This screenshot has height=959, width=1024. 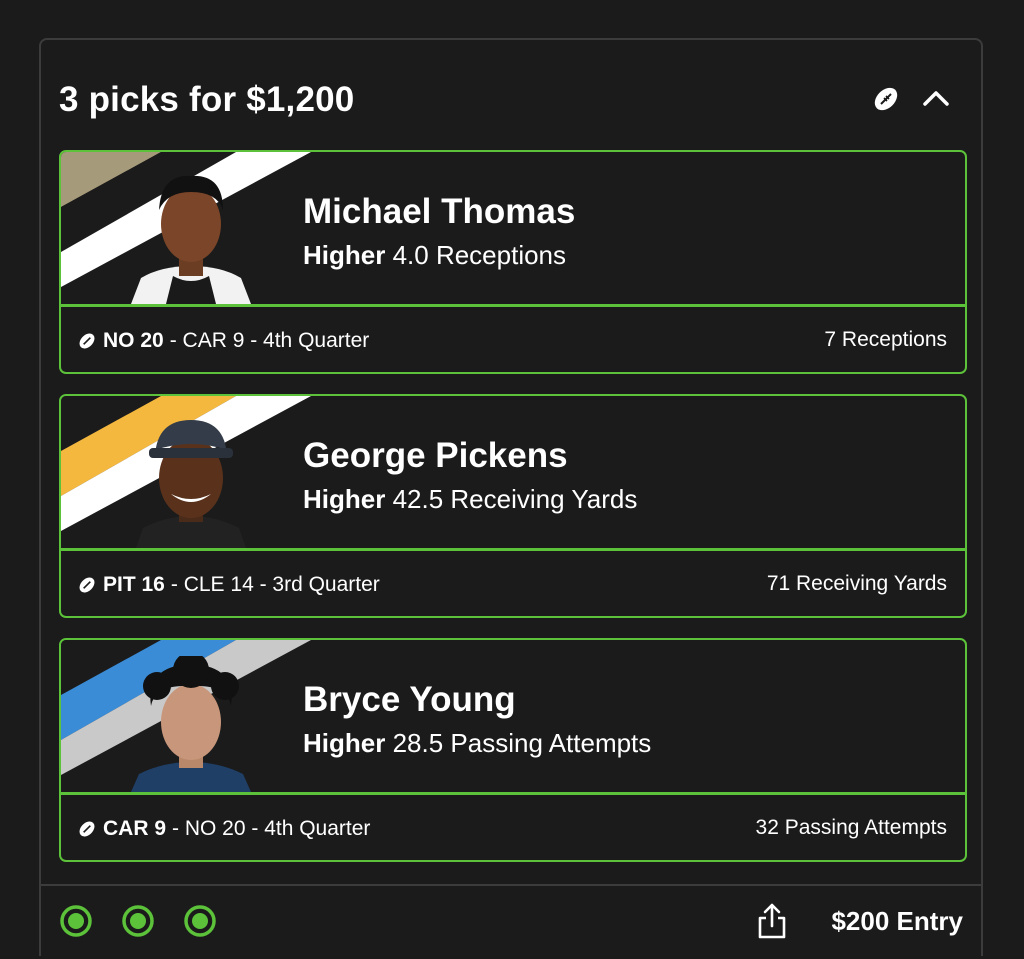 What do you see at coordinates (135, 828) in the screenshot?
I see `team-score: CAR 9` at bounding box center [135, 828].